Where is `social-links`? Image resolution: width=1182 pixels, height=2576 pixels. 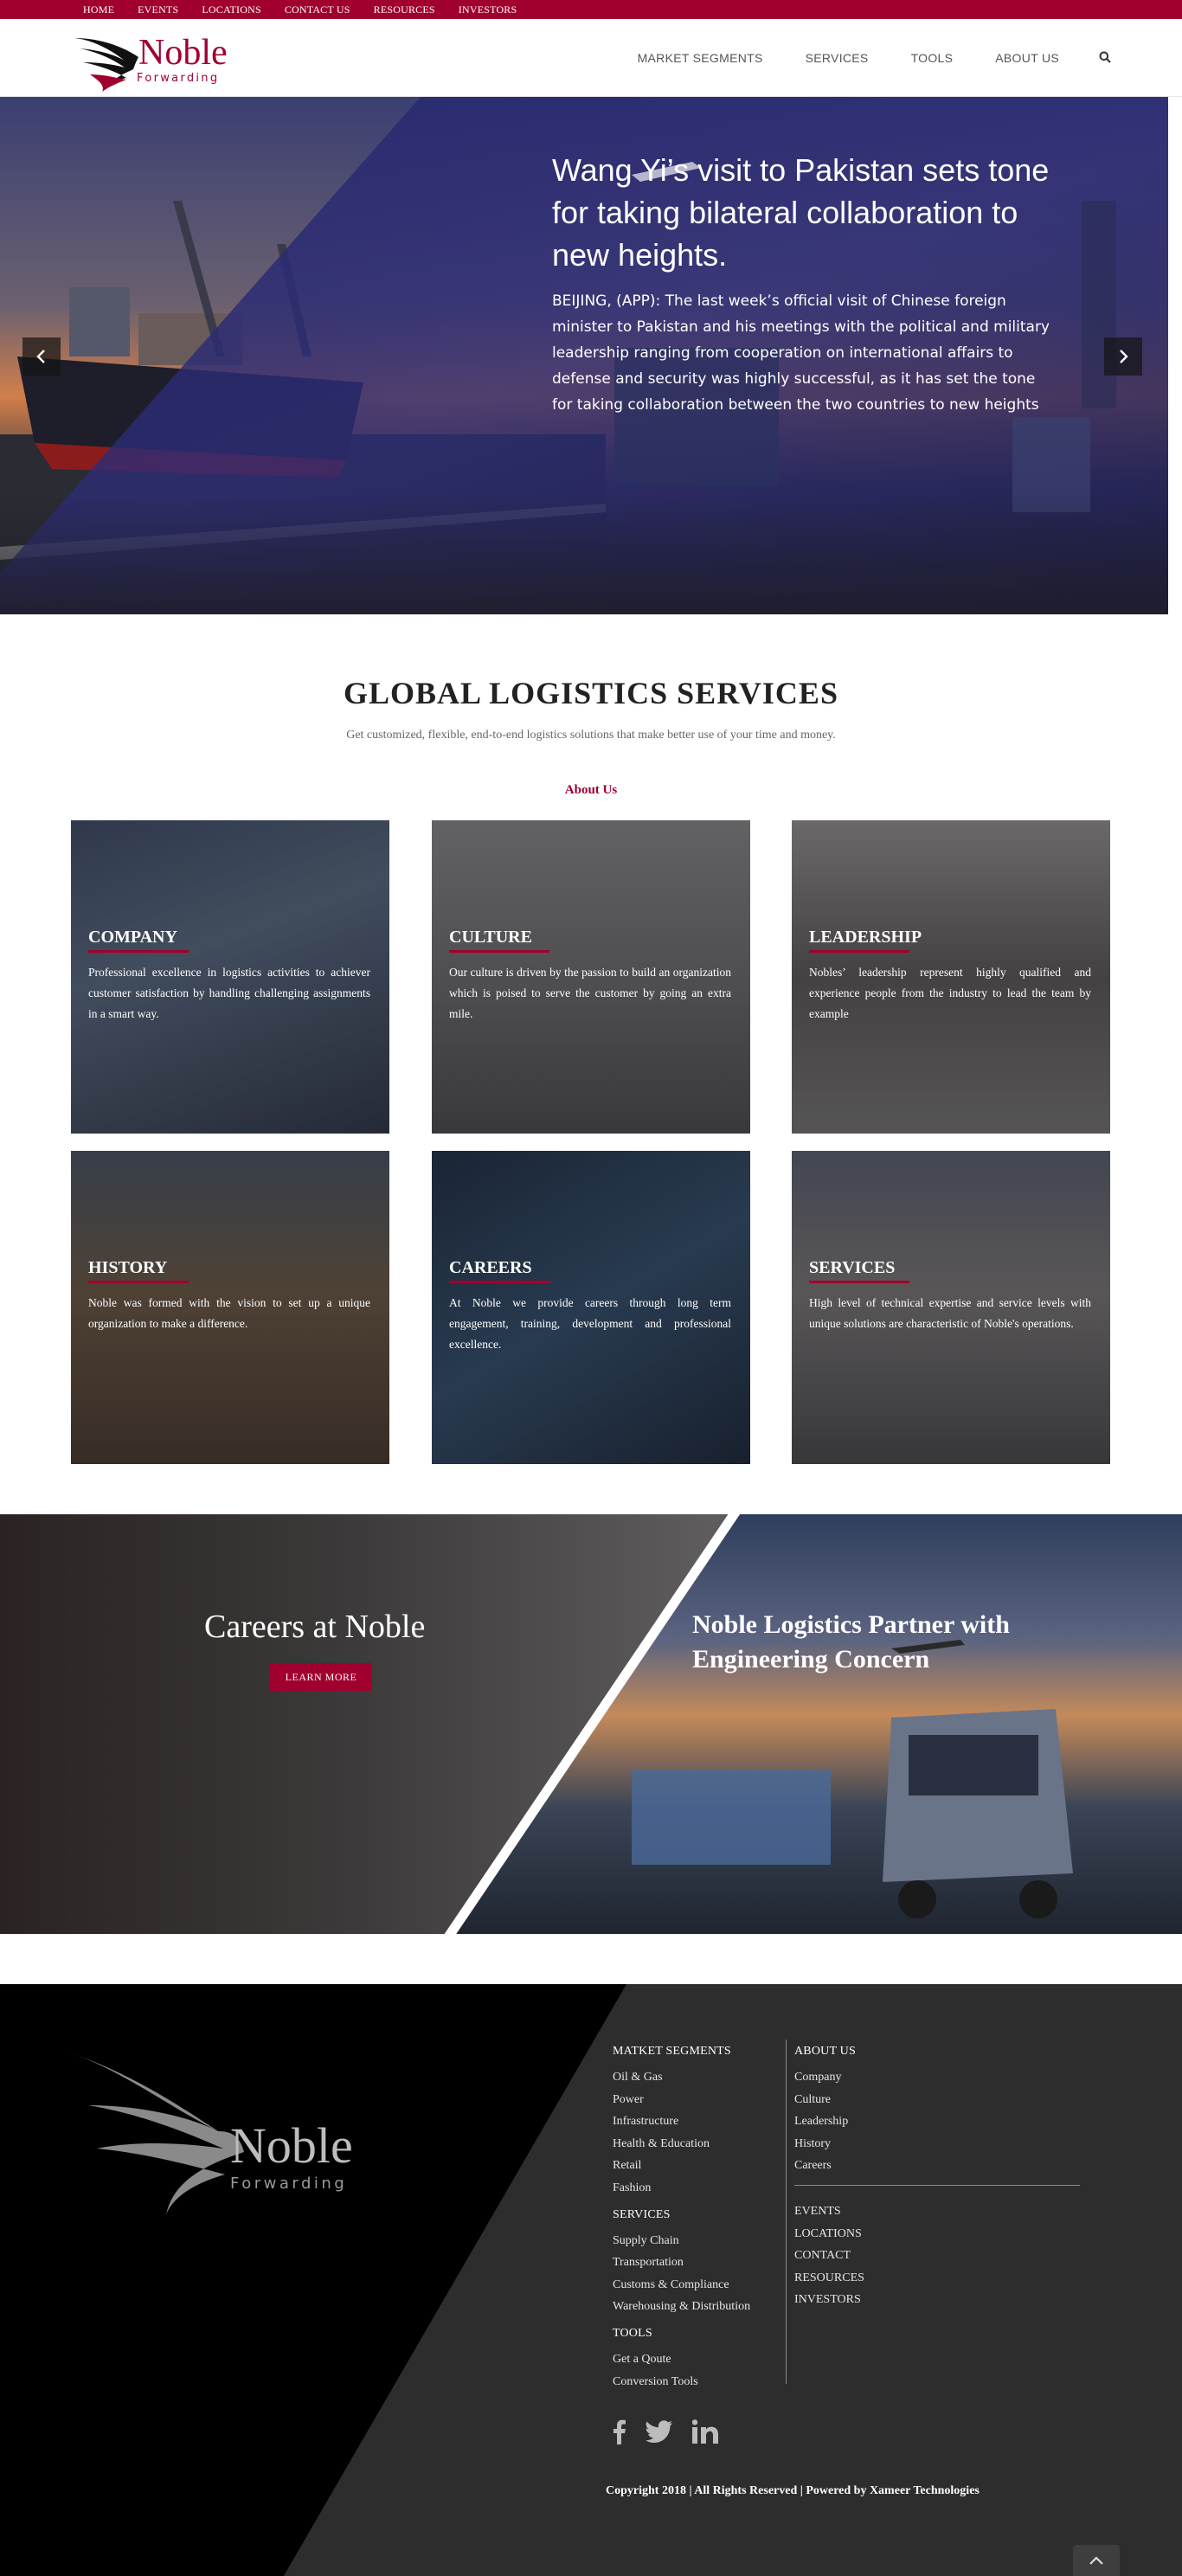
social-links is located at coordinates (664, 2432).